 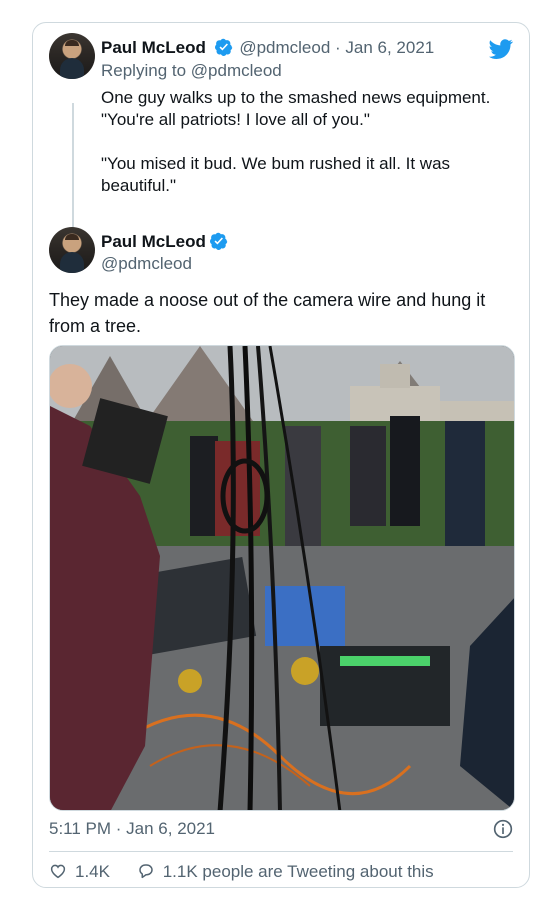 I want to click on tweet-timestamp: 5:11 PM · Jan 6, 2021, so click(x=132, y=829).